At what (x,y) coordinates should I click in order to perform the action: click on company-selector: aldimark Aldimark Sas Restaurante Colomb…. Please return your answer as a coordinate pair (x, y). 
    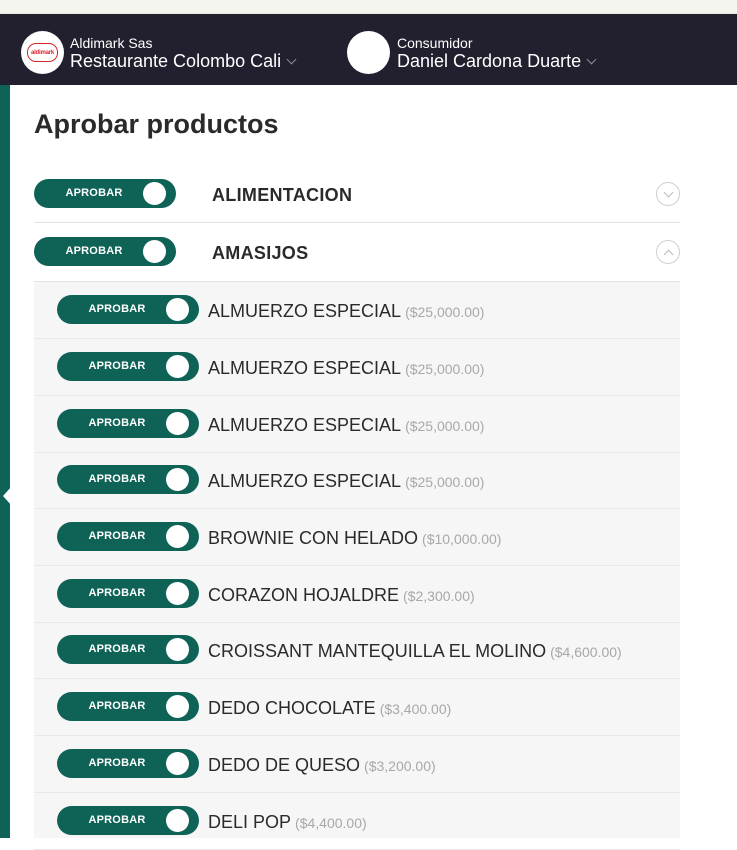
    Looking at the image, I should click on (159, 52).